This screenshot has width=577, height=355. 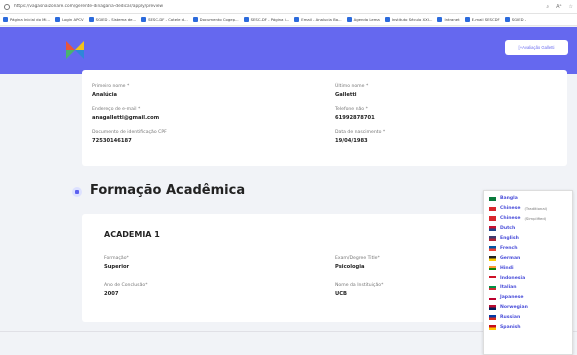 What do you see at coordinates (126, 290) in the screenshot?
I see `year-field: Ano de Conclusão* 2007` at bounding box center [126, 290].